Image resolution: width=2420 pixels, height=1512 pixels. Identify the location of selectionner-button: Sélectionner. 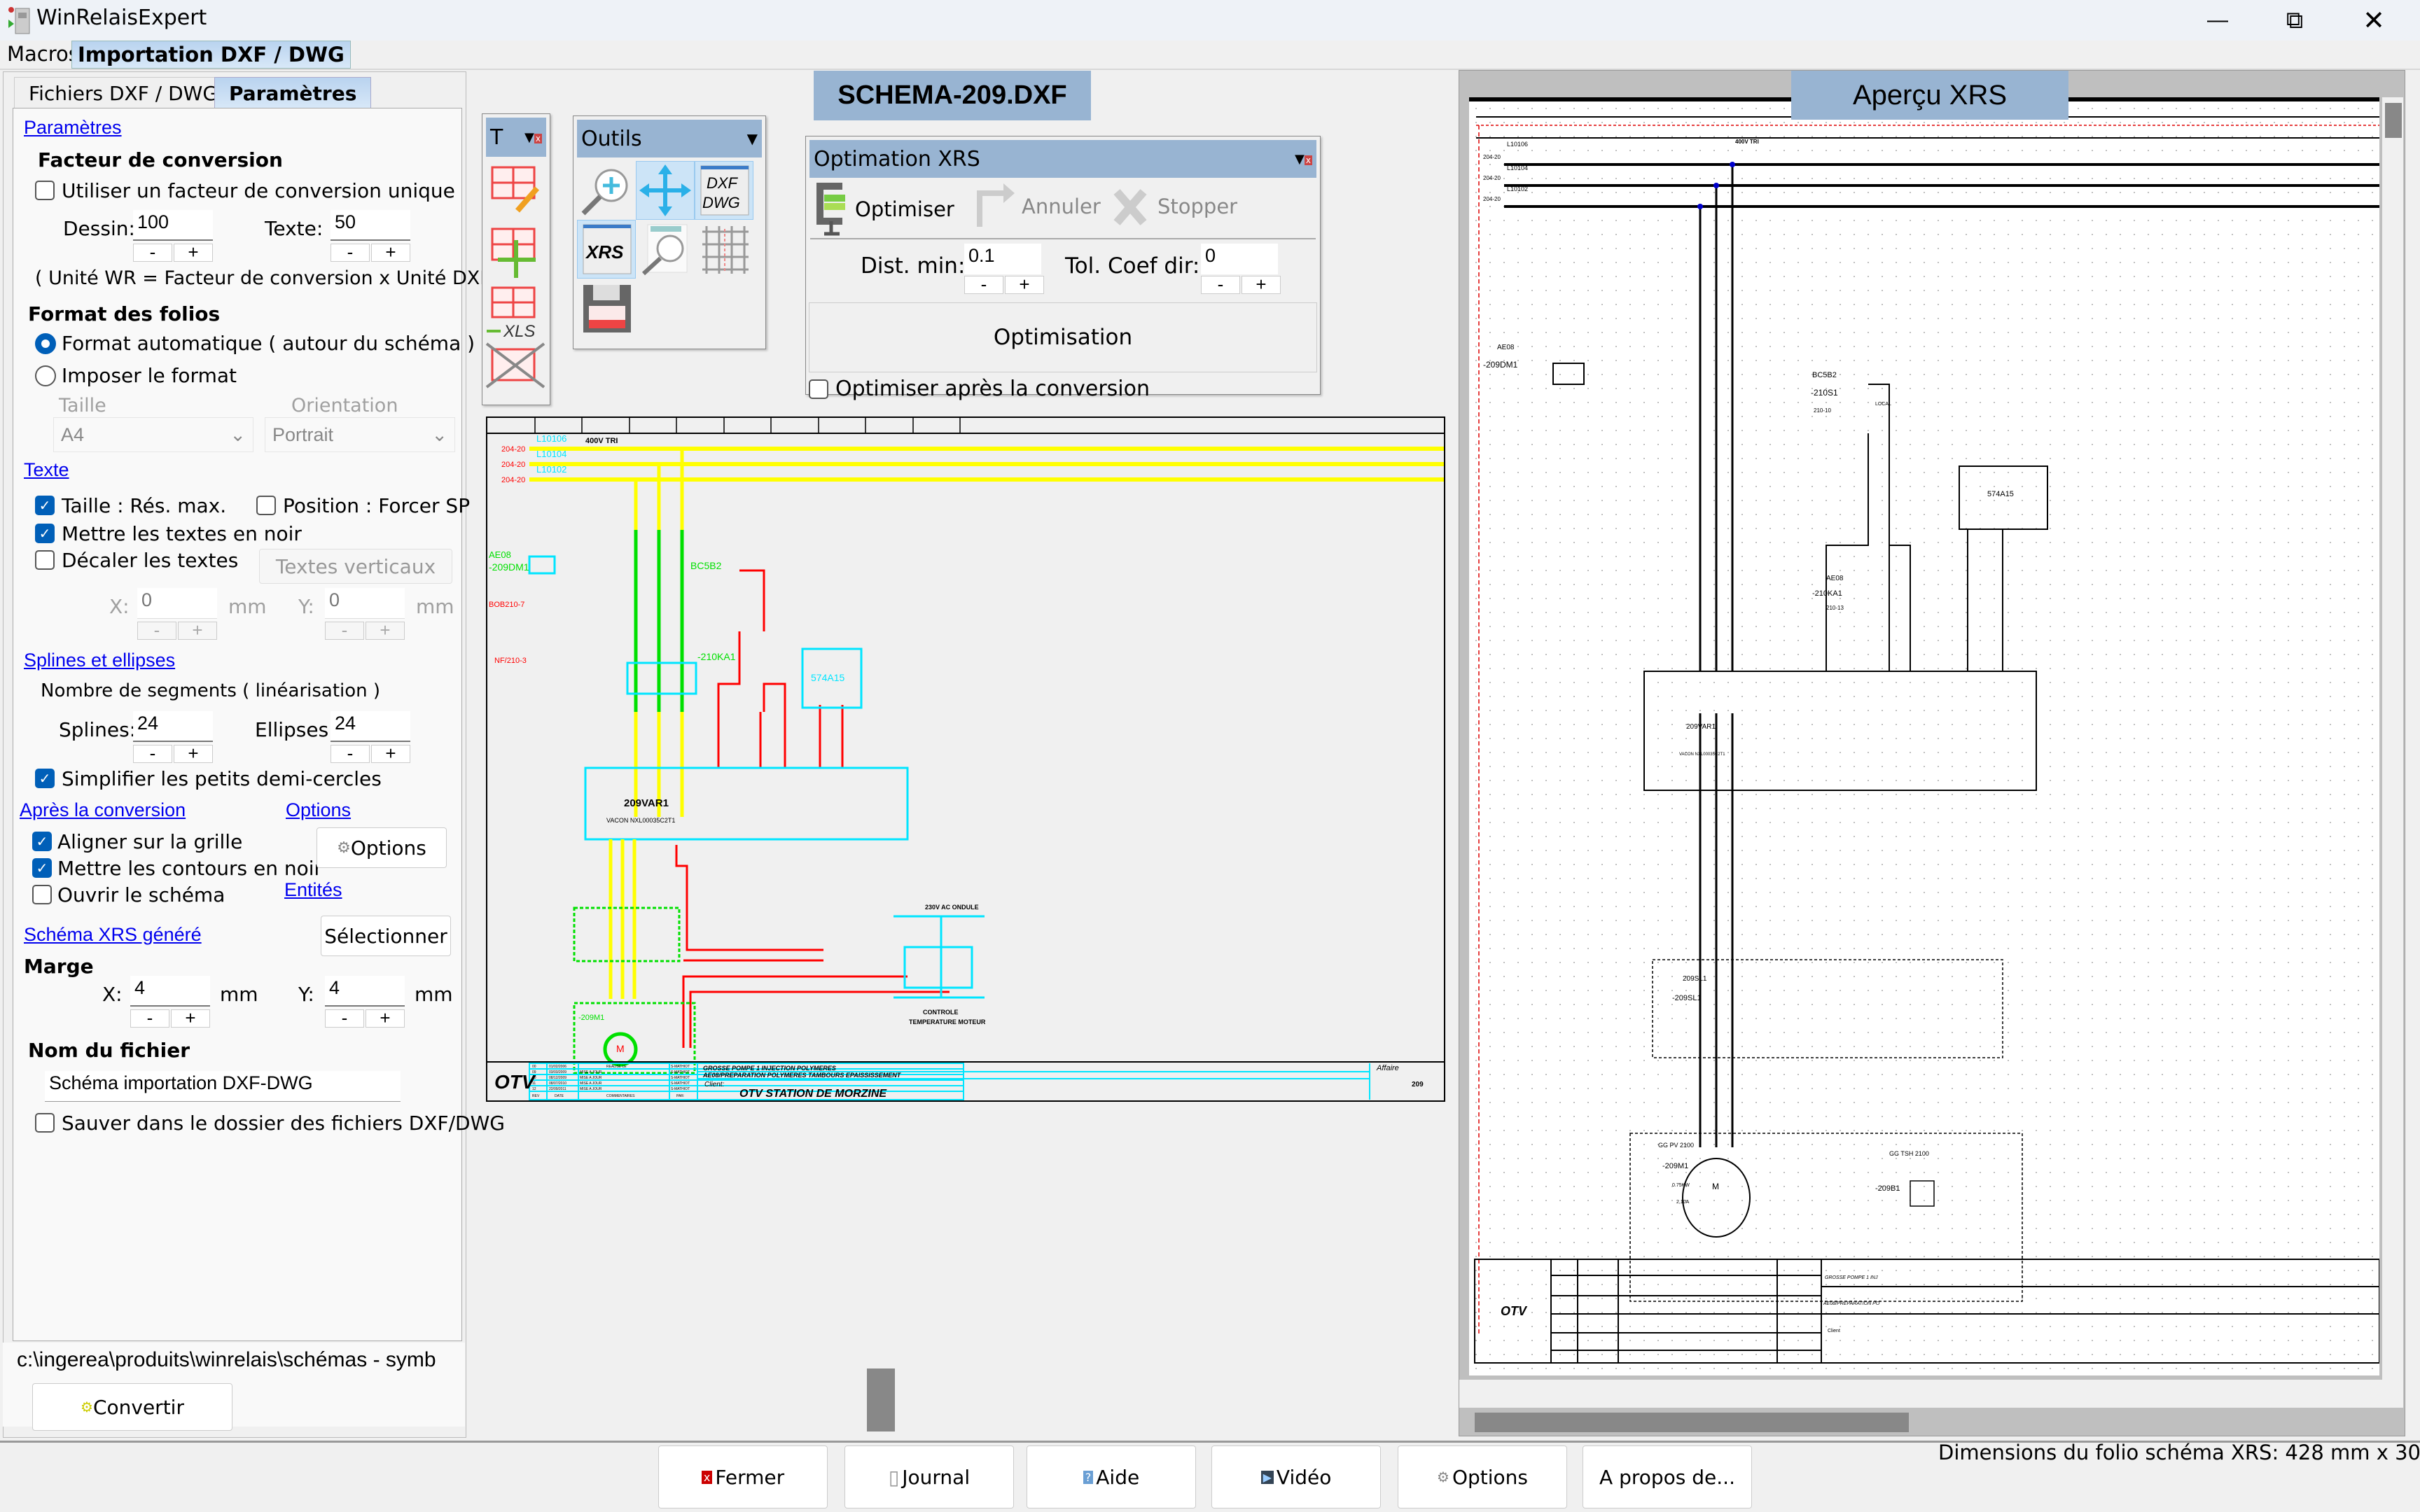
(386, 936).